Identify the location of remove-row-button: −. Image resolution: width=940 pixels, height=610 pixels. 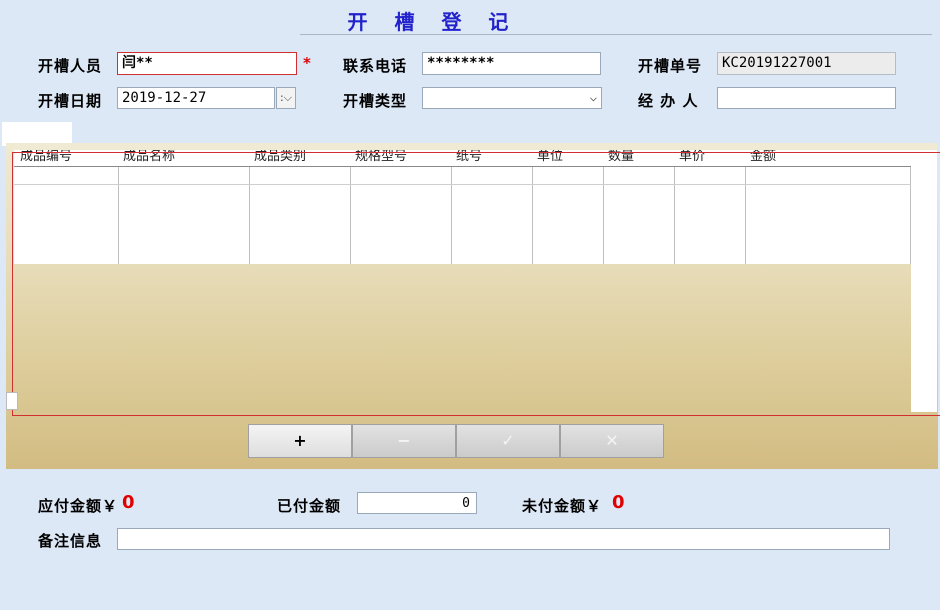
(404, 441).